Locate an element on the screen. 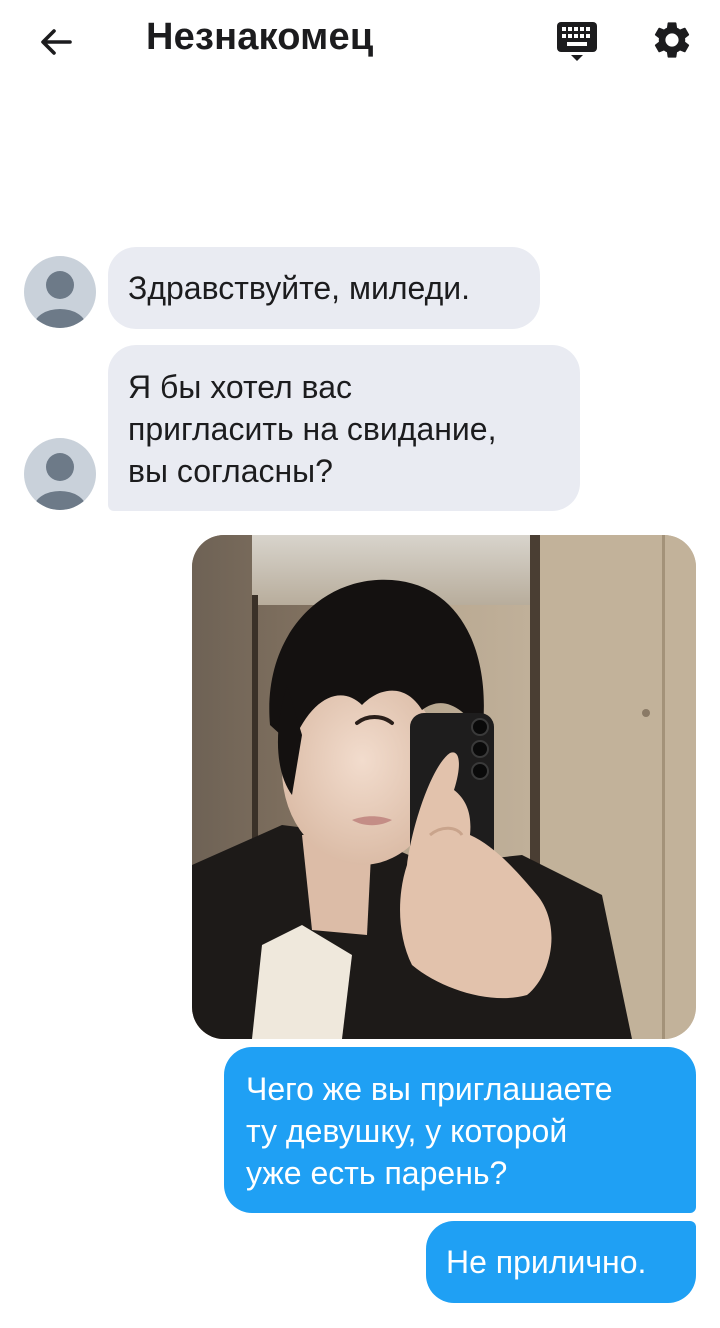  chat-title: Незнакомец is located at coordinates (260, 37).